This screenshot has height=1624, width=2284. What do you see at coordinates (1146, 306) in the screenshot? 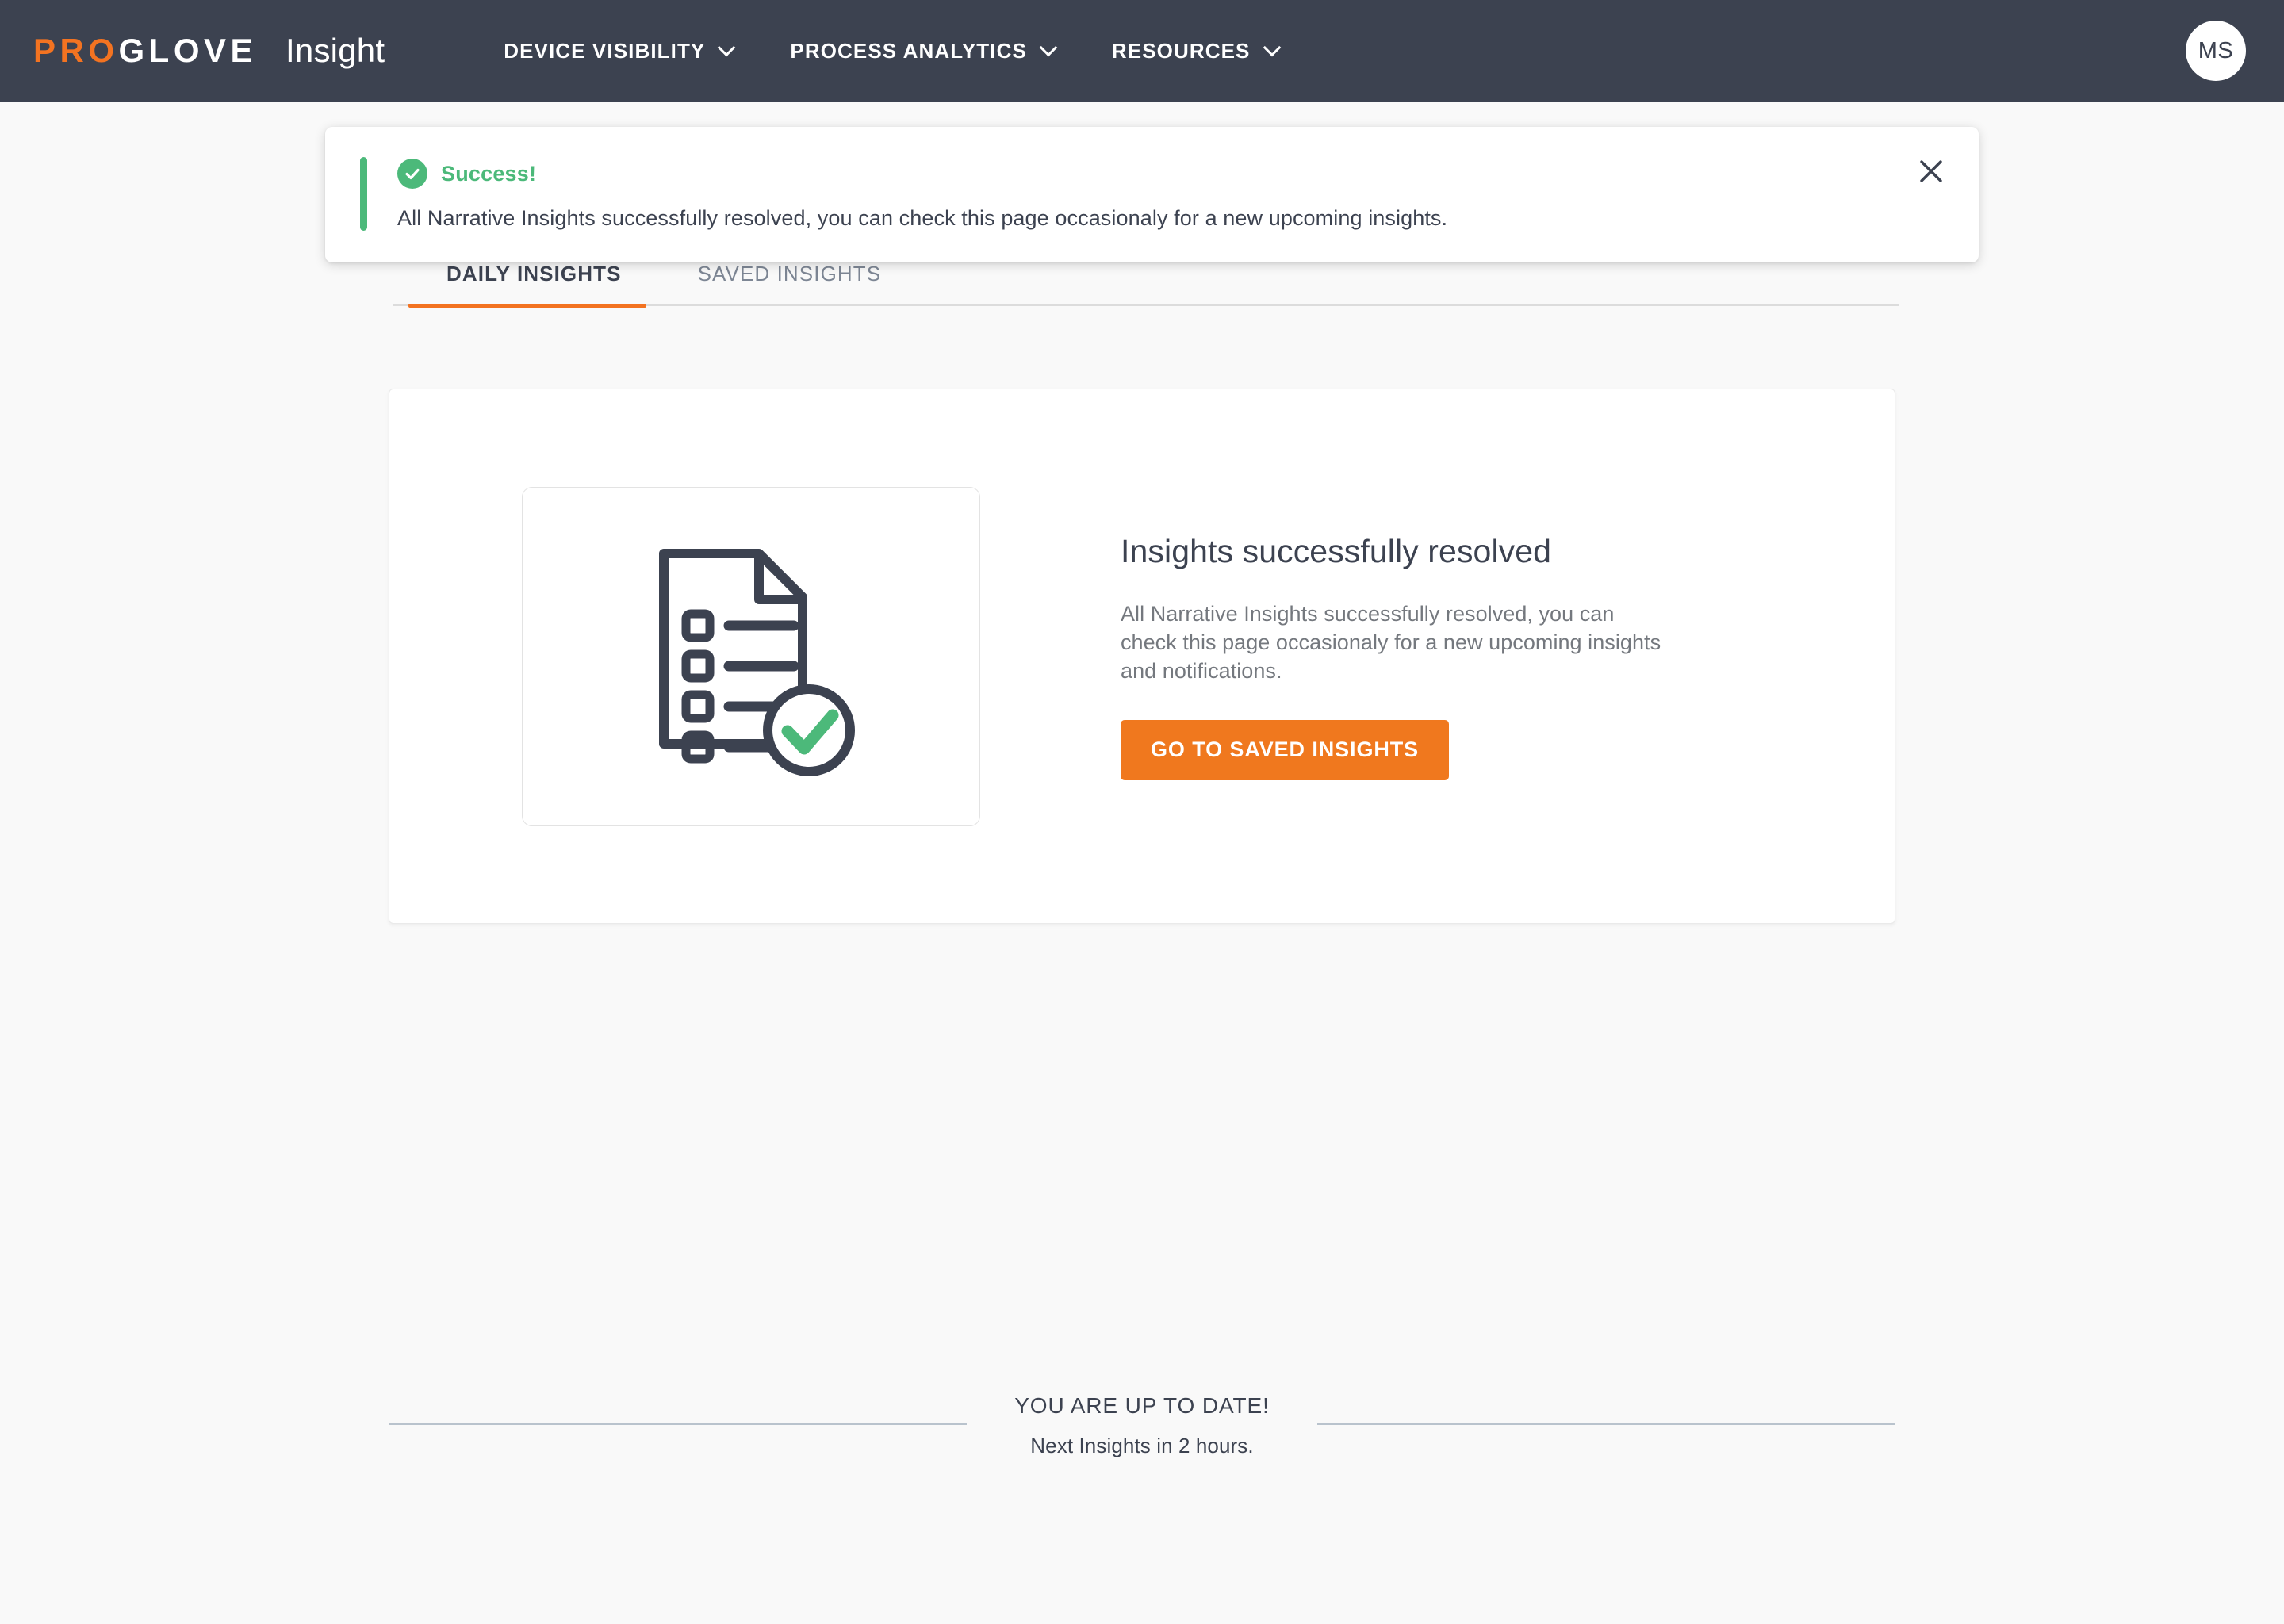
I see `tab-underline` at bounding box center [1146, 306].